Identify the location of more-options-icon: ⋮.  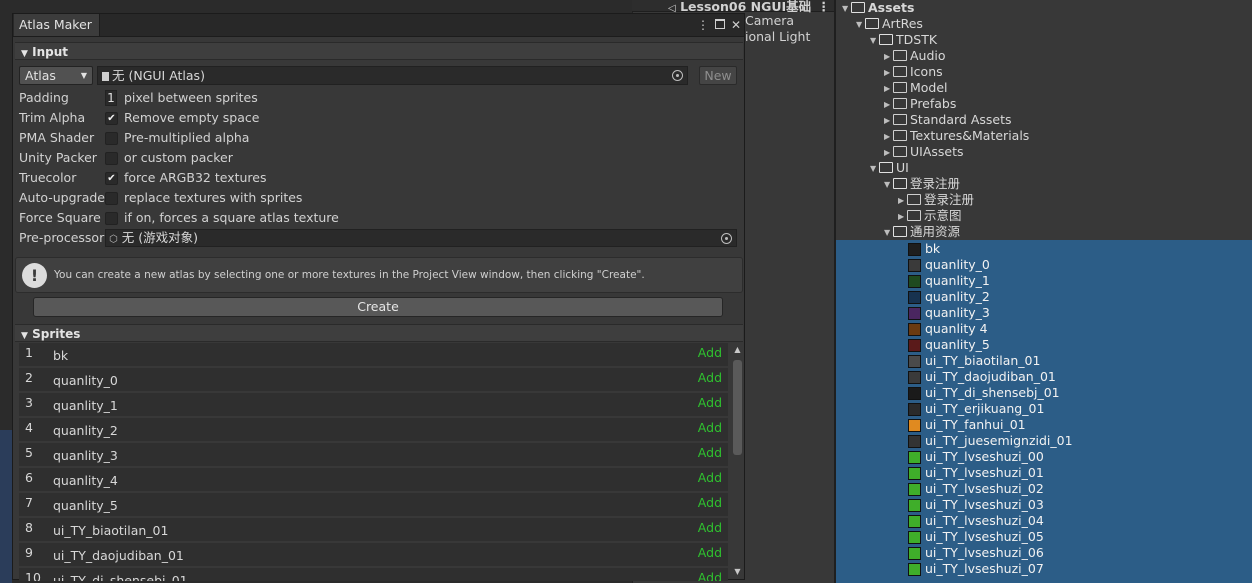
(703, 25).